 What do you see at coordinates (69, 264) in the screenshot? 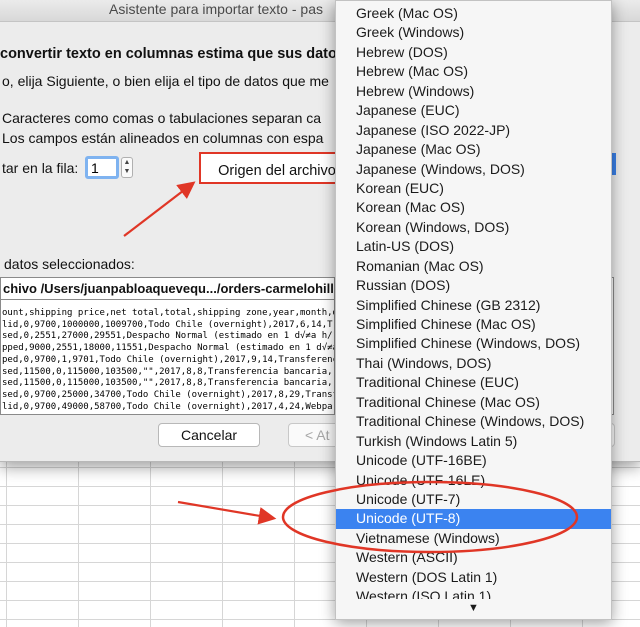
I see `preview-label: datos seleccionados:` at bounding box center [69, 264].